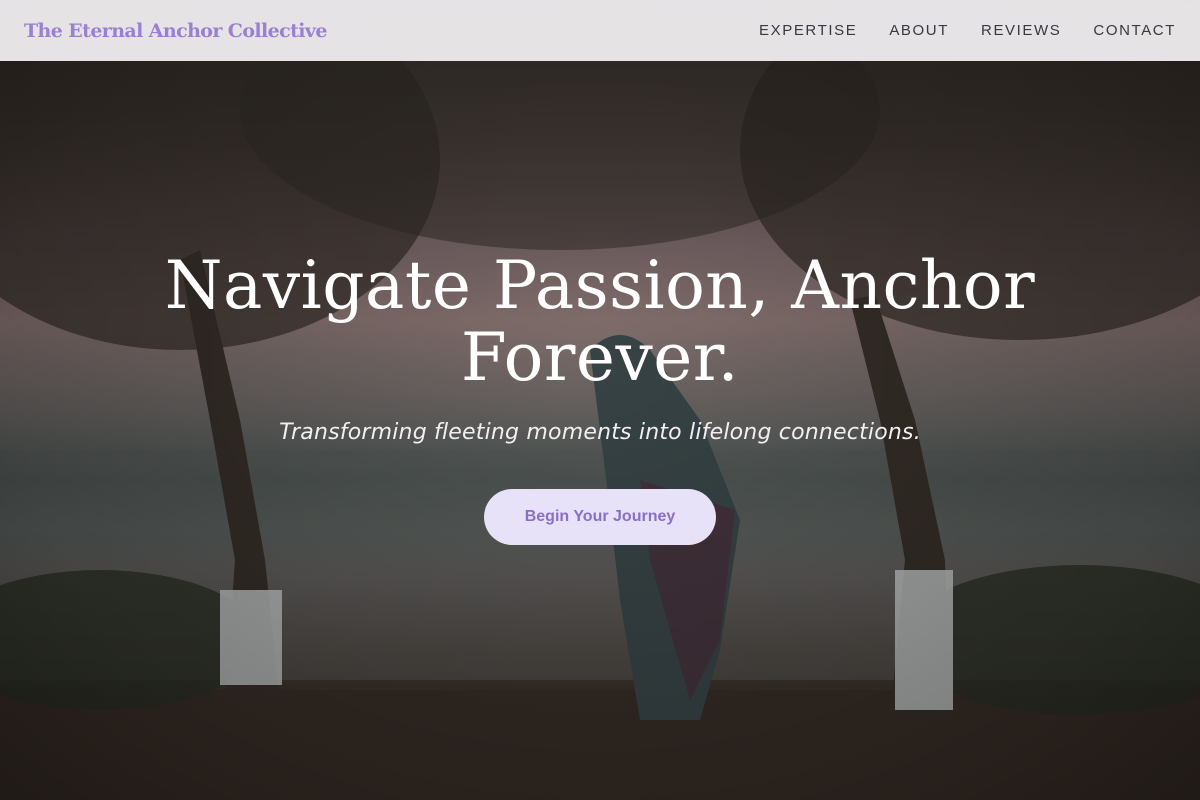 This screenshot has width=1200, height=800. Describe the element at coordinates (1134, 30) in the screenshot. I see `nav-link-contact: CONTACT` at that location.